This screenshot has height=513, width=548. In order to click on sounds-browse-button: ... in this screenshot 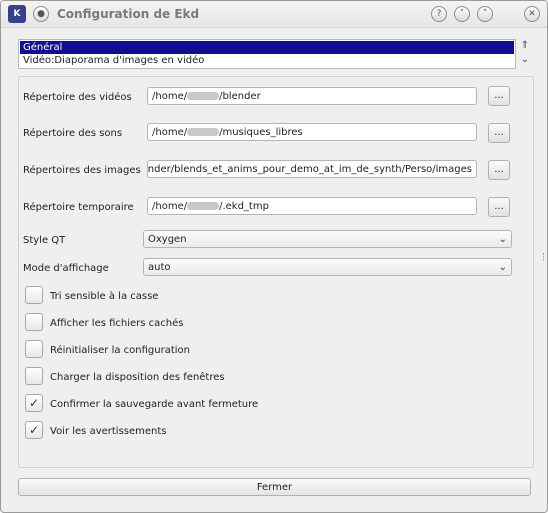, I will do `click(499, 133)`.